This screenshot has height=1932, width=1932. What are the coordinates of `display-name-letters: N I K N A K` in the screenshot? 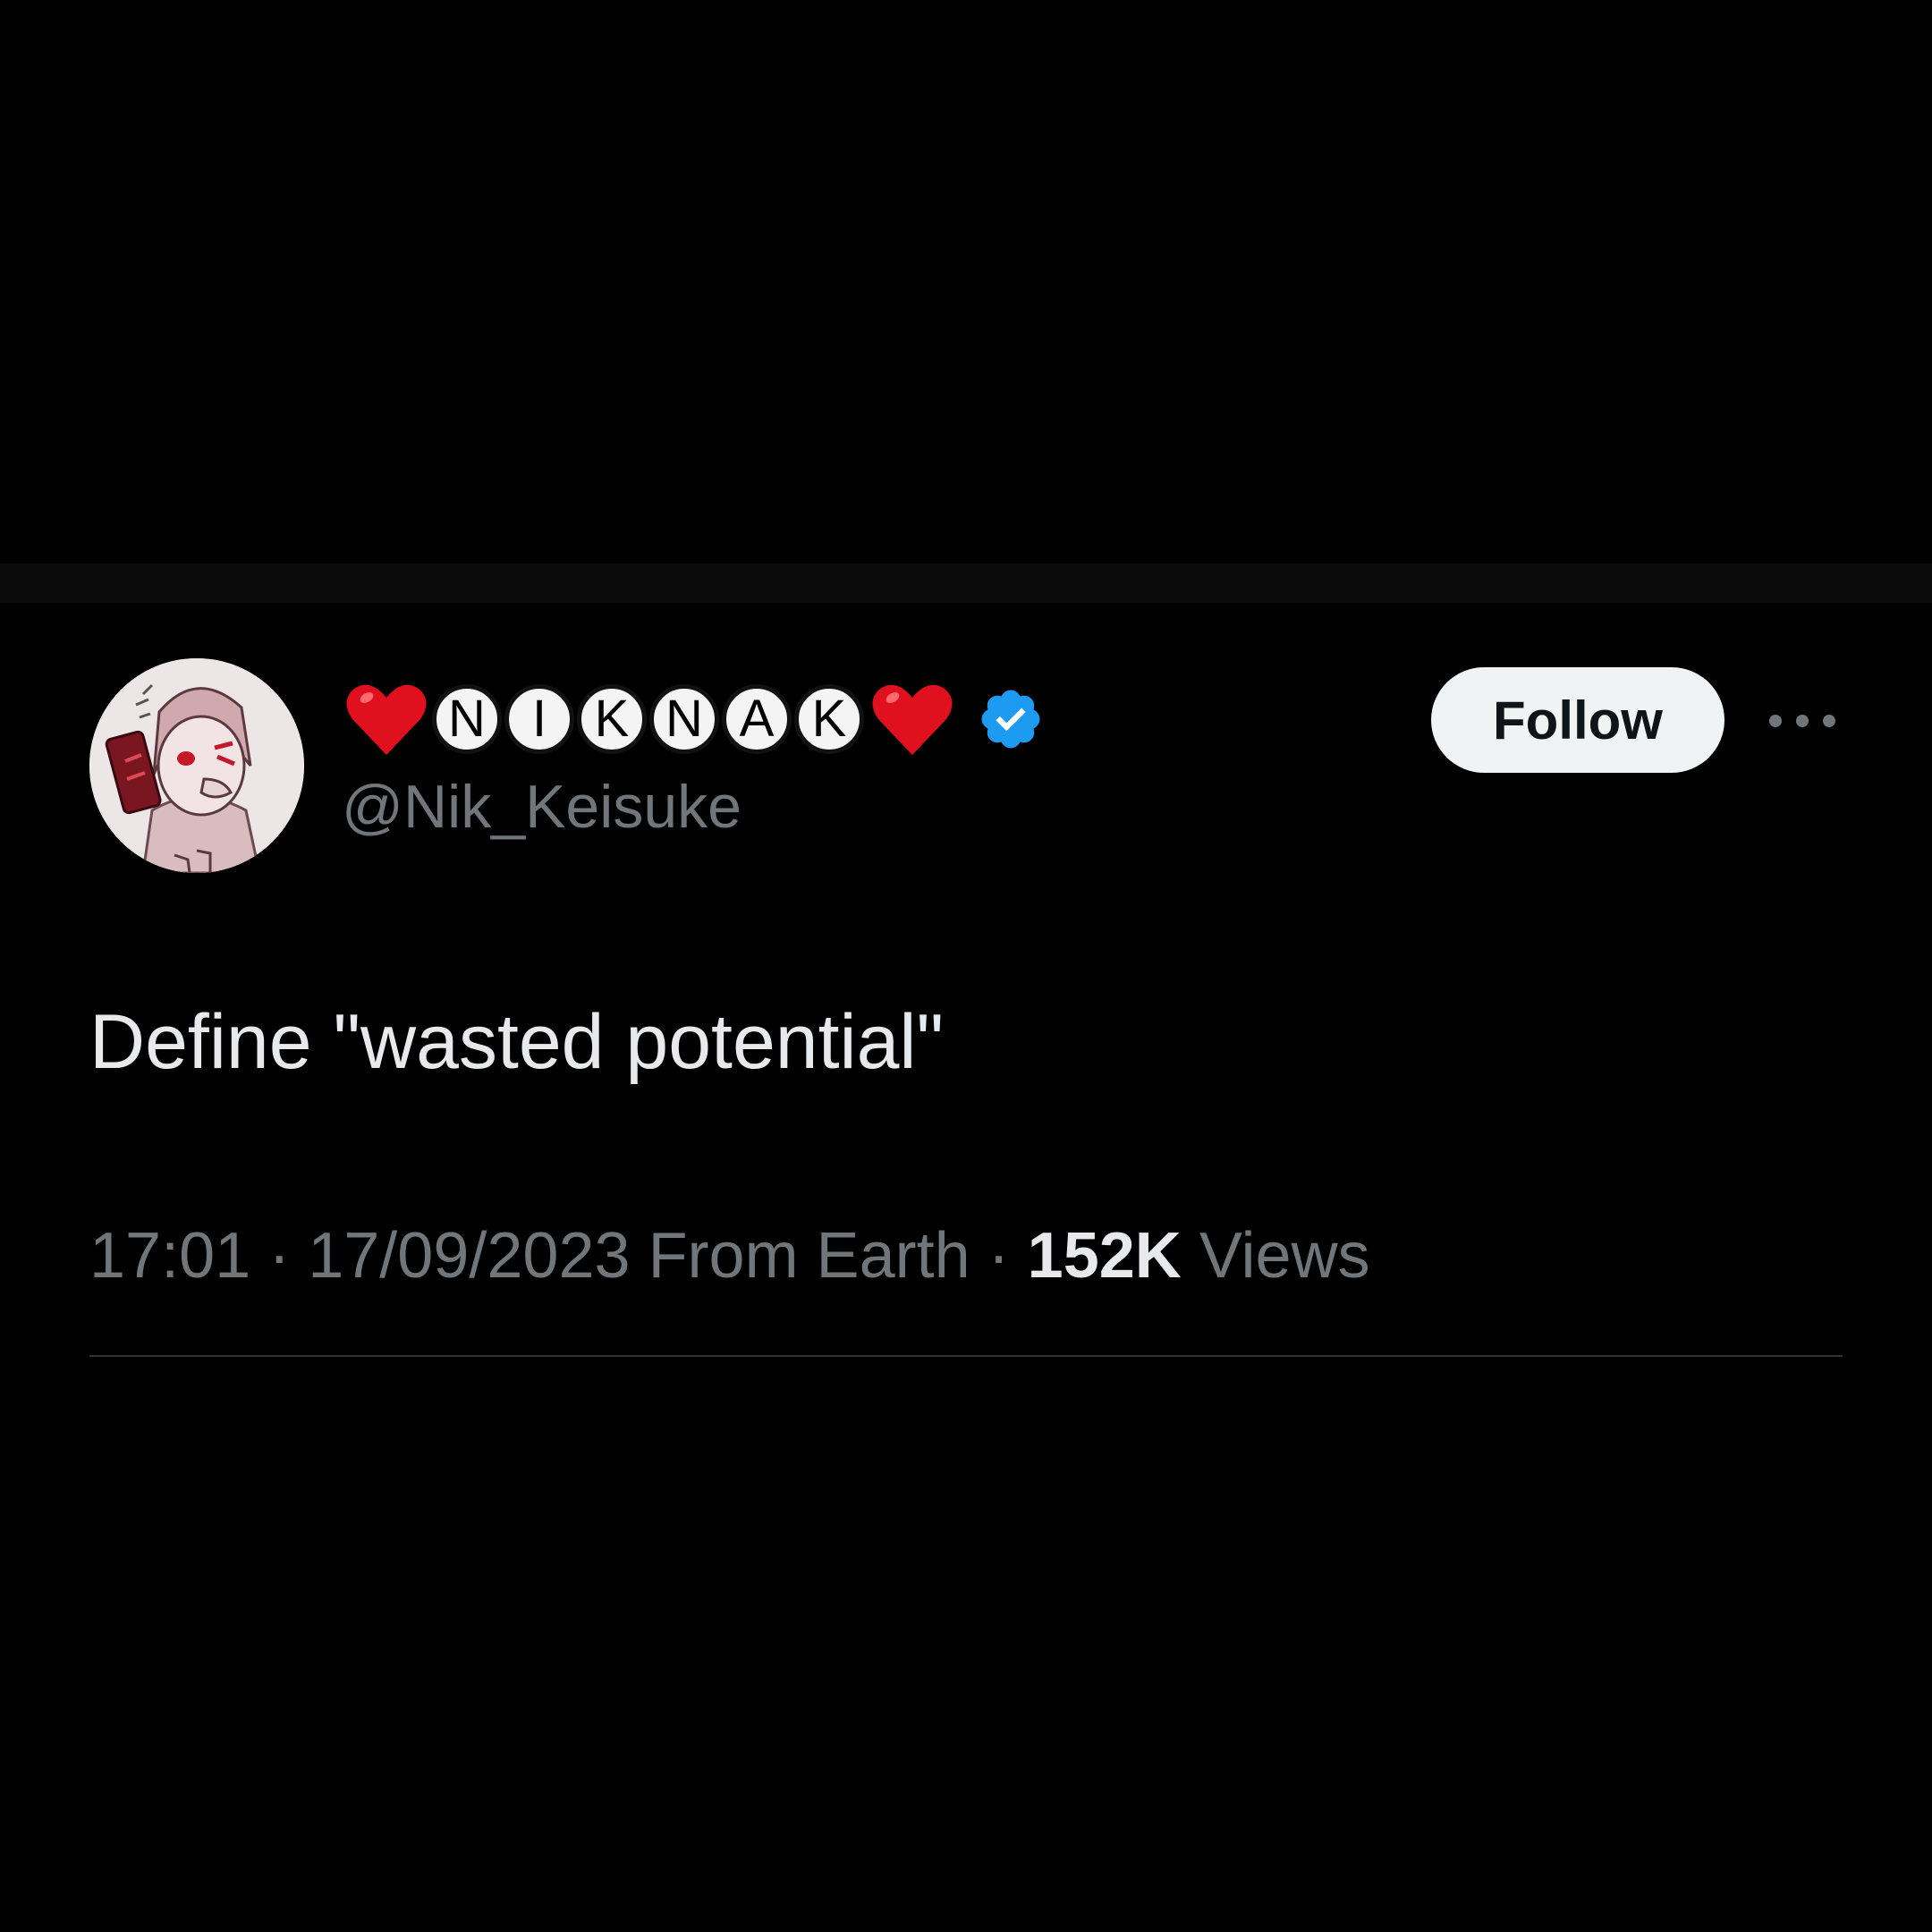 It's located at (649, 719).